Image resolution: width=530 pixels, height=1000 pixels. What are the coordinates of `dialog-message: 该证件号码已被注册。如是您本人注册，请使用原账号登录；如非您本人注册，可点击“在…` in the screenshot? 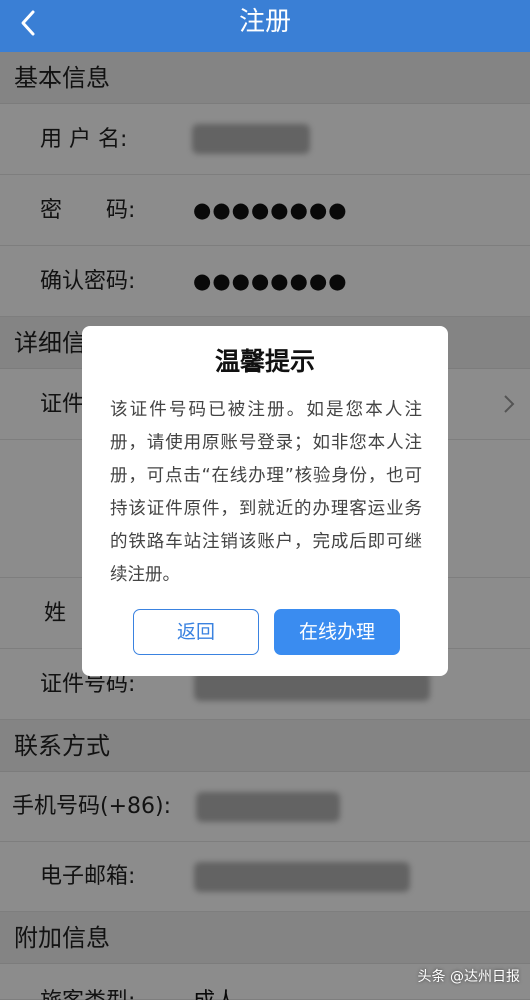 It's located at (266, 492).